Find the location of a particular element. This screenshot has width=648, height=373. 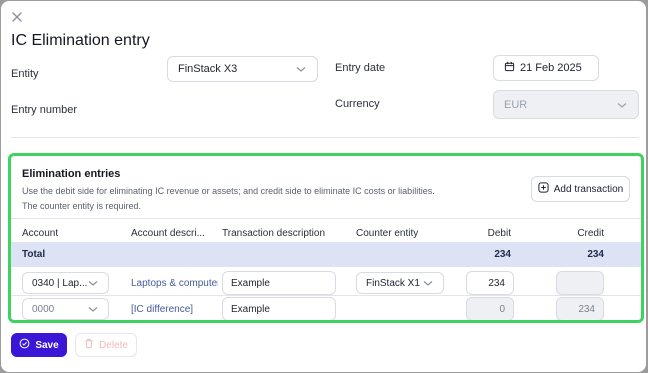

column-header-counter-entity: Counter entity is located at coordinates (387, 233).